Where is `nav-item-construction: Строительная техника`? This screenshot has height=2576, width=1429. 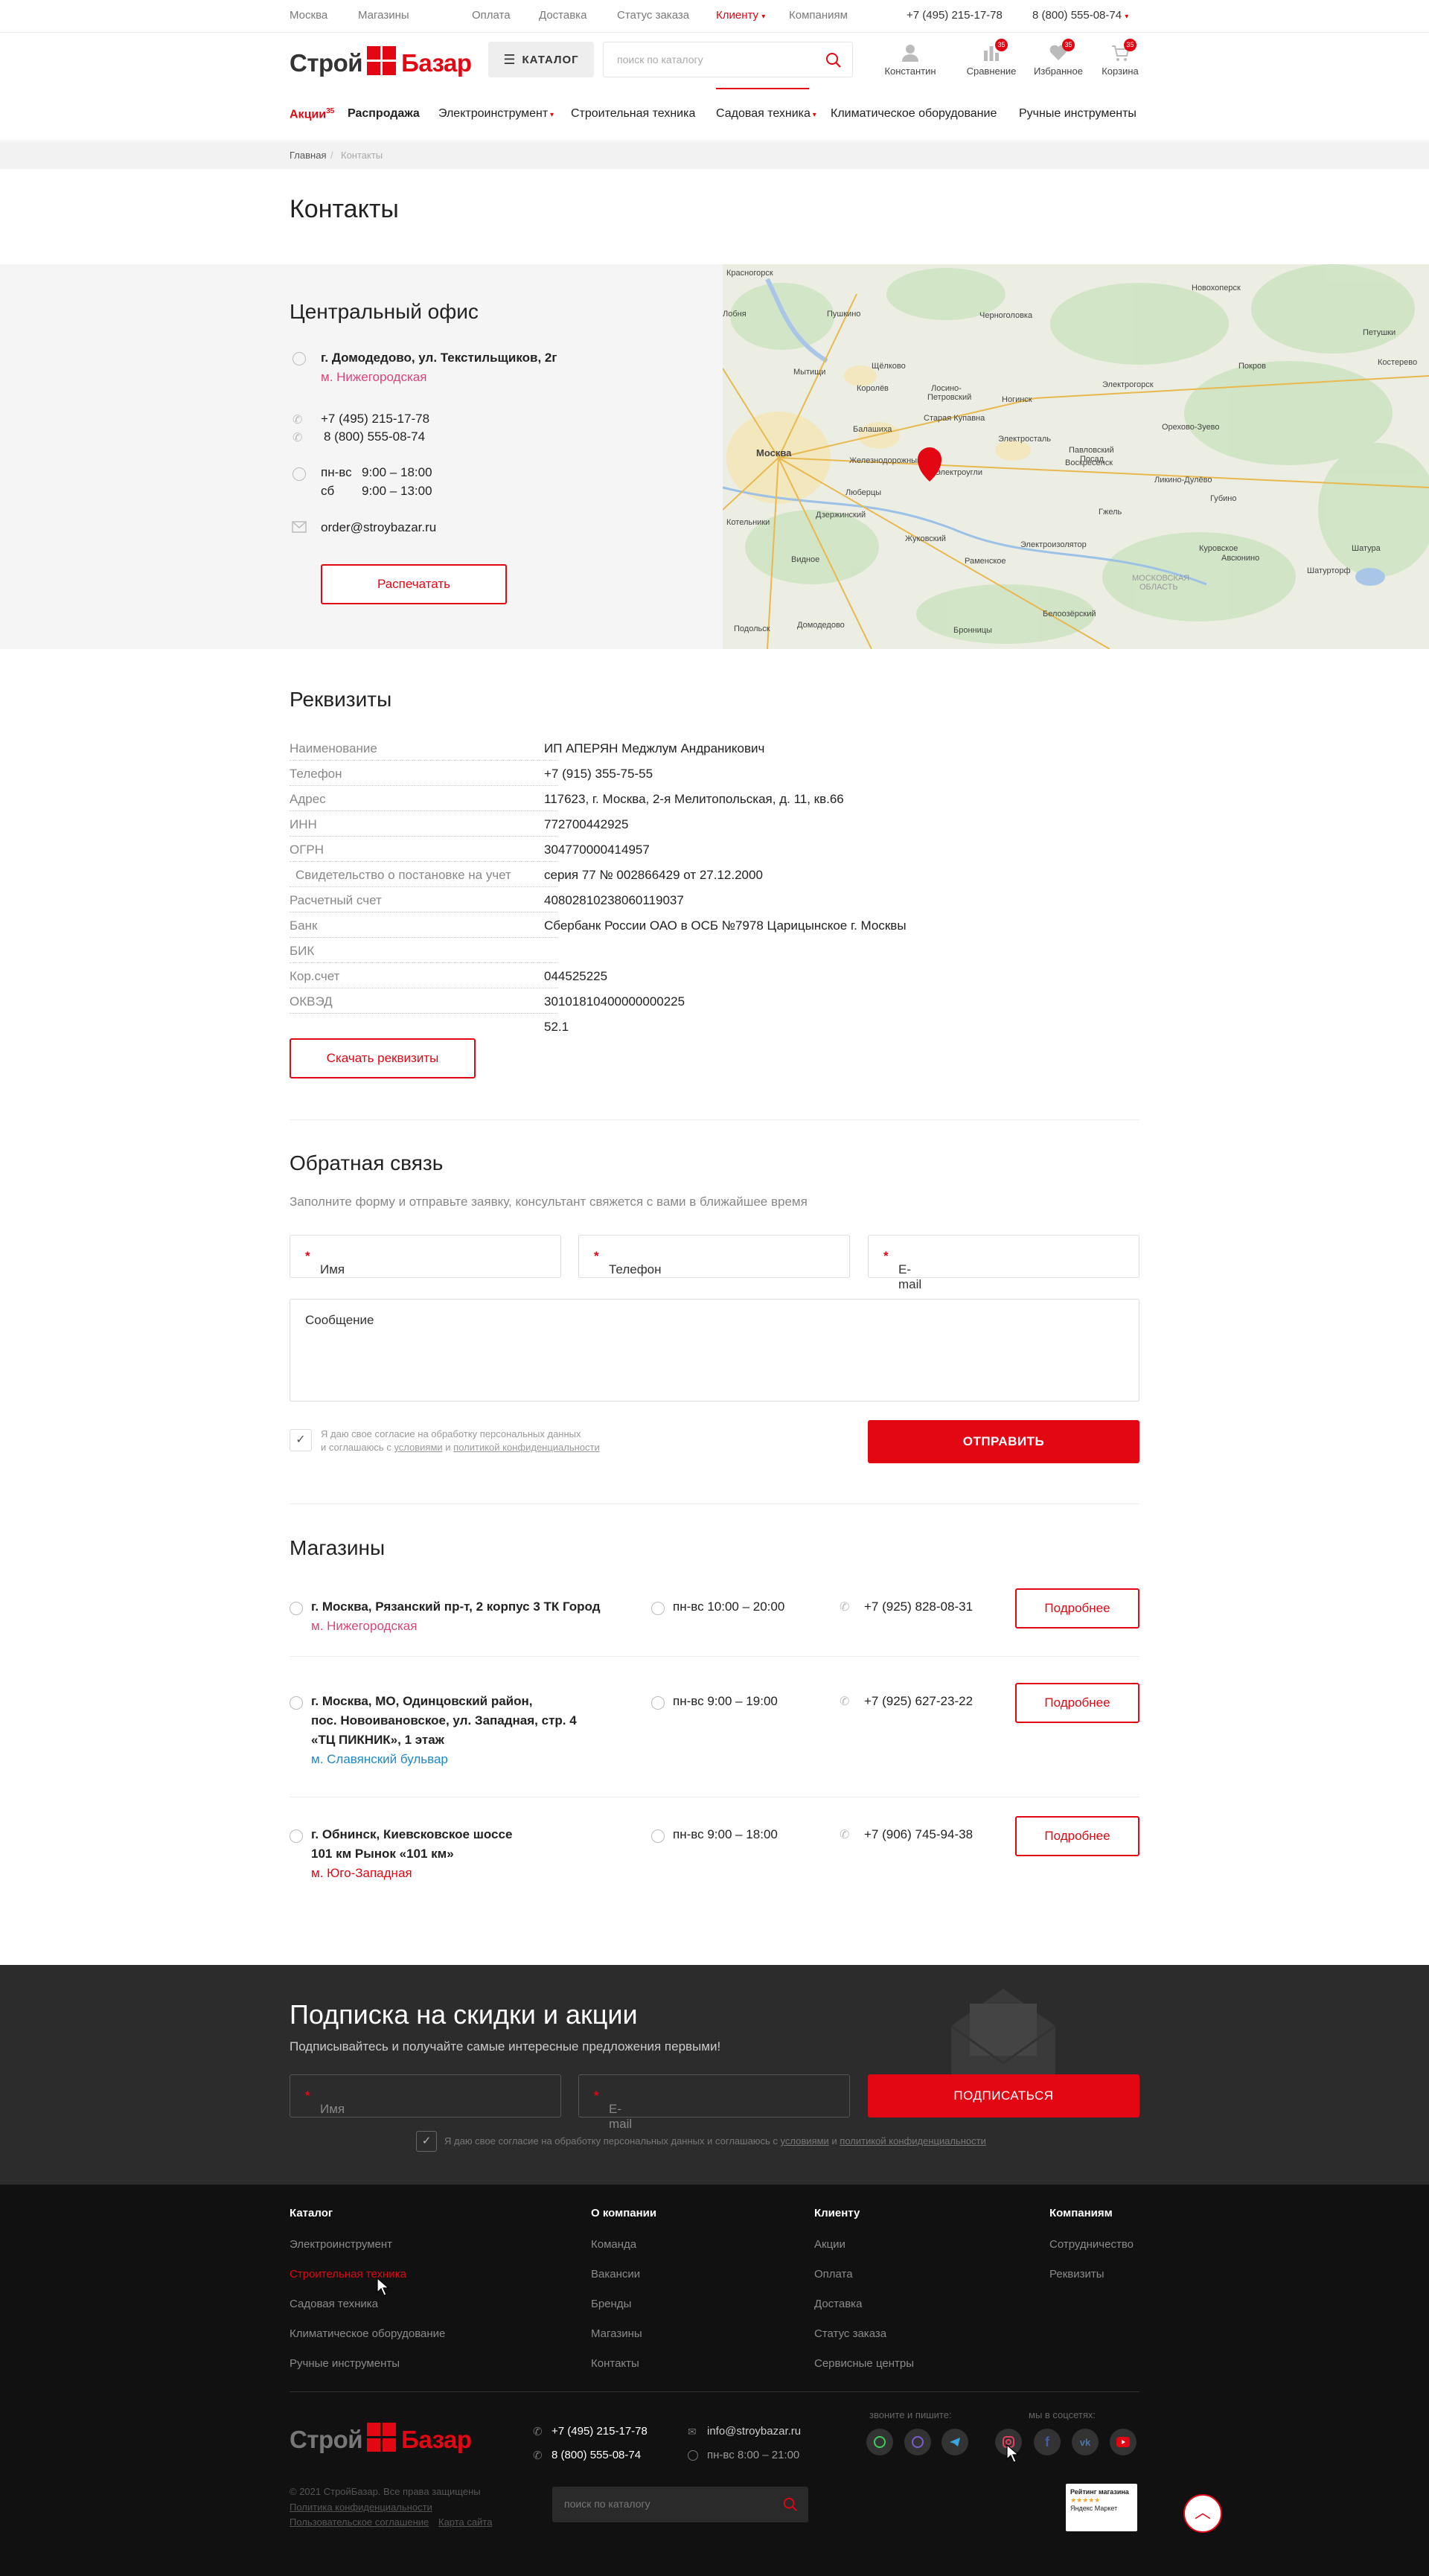
nav-item-construction: Строительная техника is located at coordinates (633, 114).